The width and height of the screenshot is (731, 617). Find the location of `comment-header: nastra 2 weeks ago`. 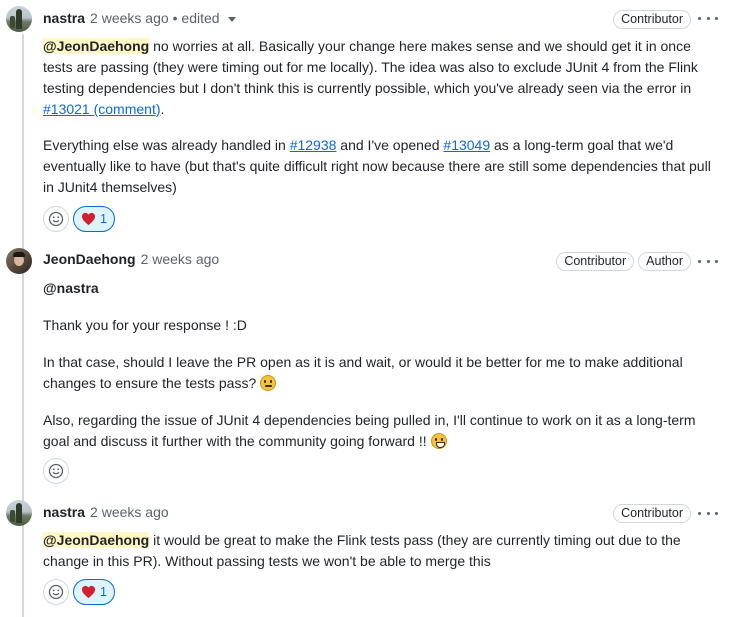

comment-header: nastra 2 weeks ago is located at coordinates (106, 512).